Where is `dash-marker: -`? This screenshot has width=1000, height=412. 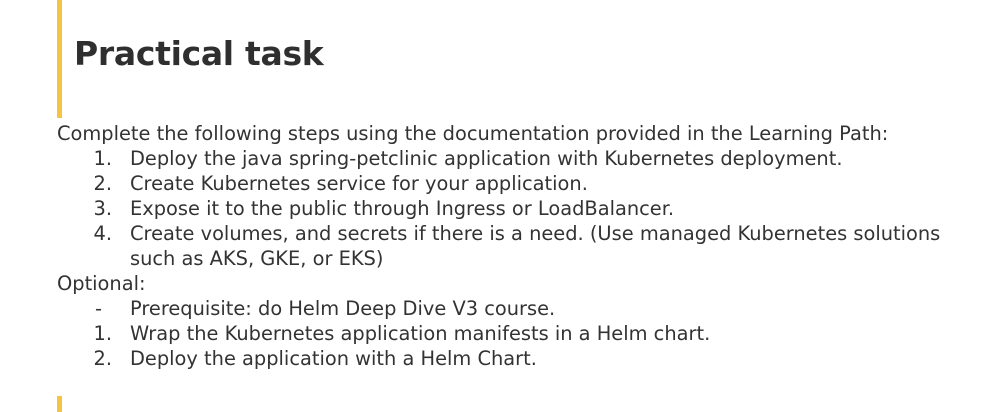 dash-marker: - is located at coordinates (98, 308).